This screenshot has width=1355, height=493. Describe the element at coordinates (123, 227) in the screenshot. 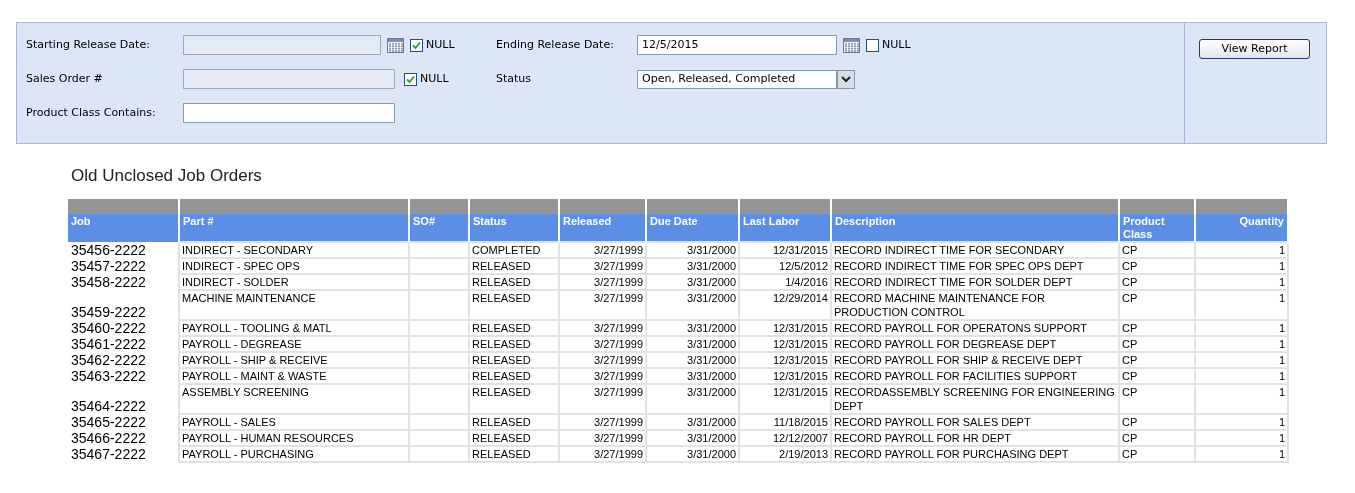

I see `column-header: Job` at that location.